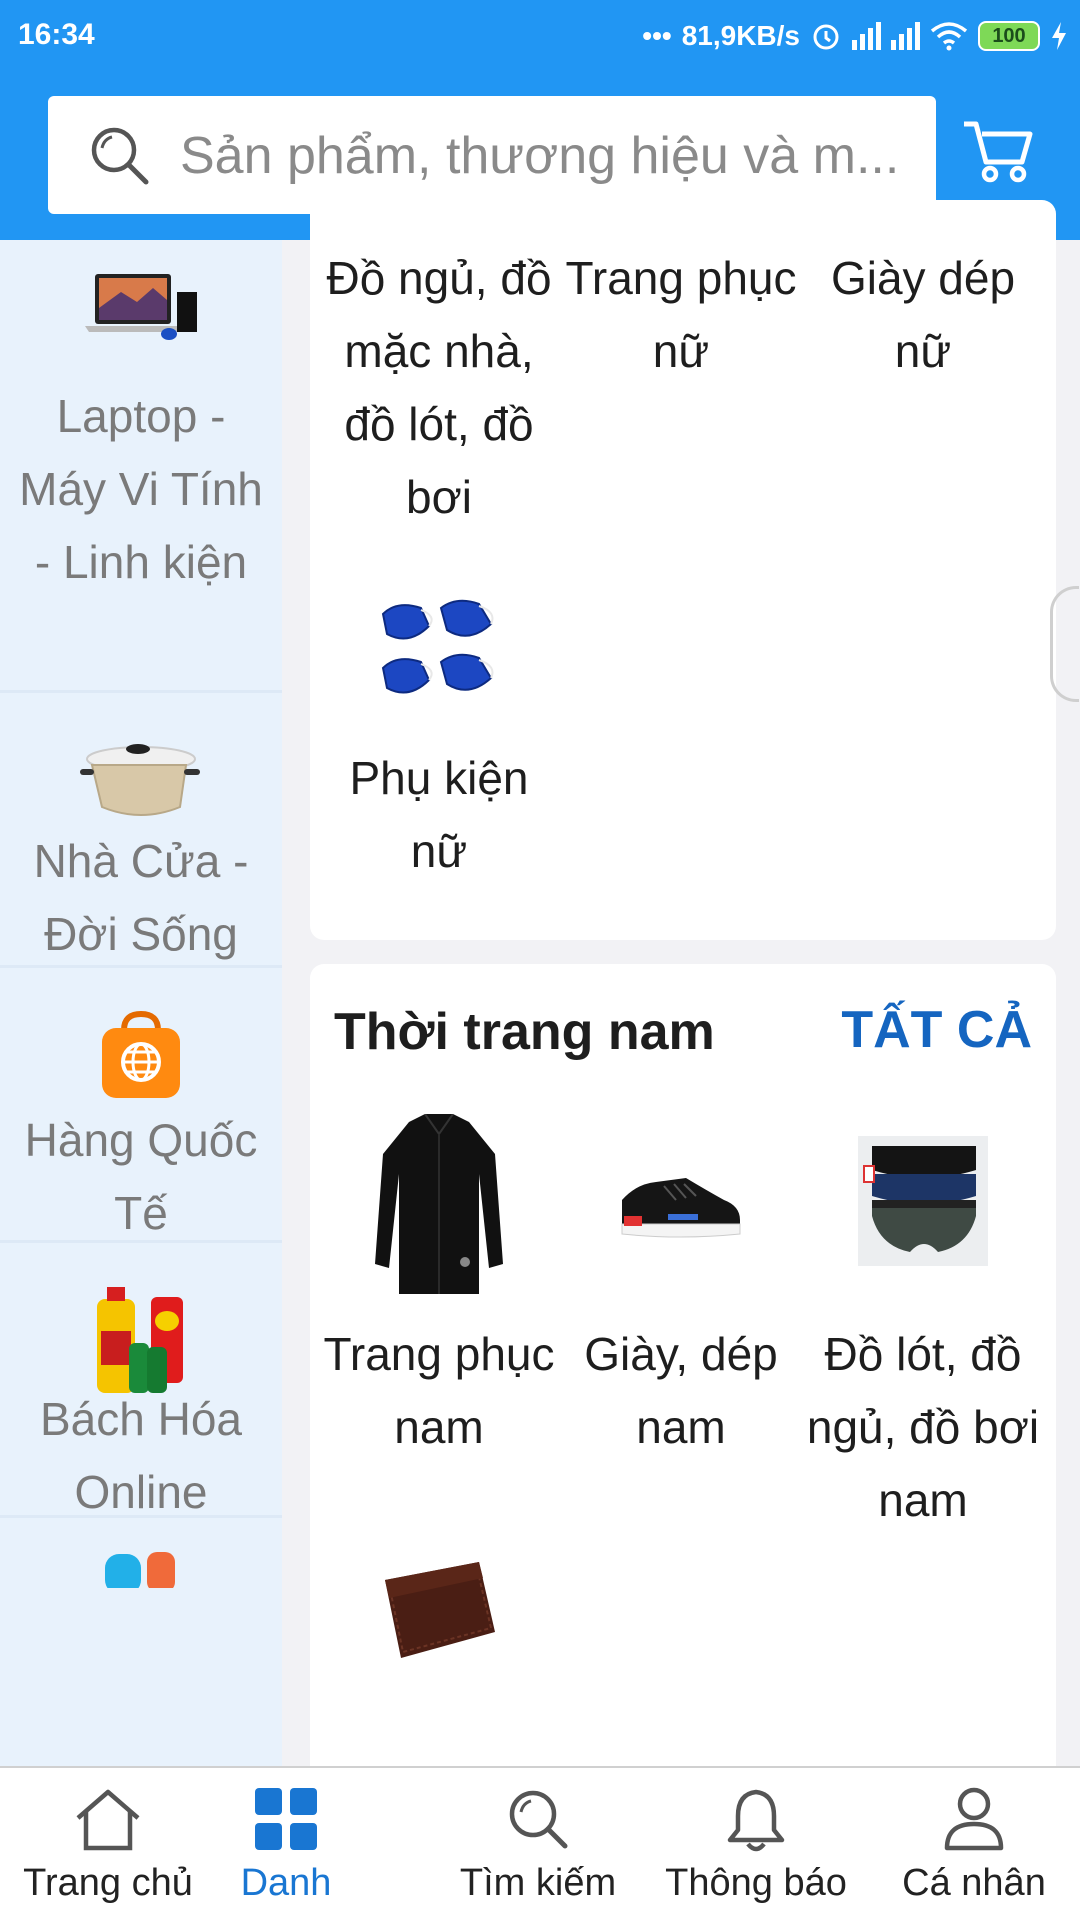  What do you see at coordinates (140, 780) in the screenshot?
I see `cooking-pot-icon` at bounding box center [140, 780].